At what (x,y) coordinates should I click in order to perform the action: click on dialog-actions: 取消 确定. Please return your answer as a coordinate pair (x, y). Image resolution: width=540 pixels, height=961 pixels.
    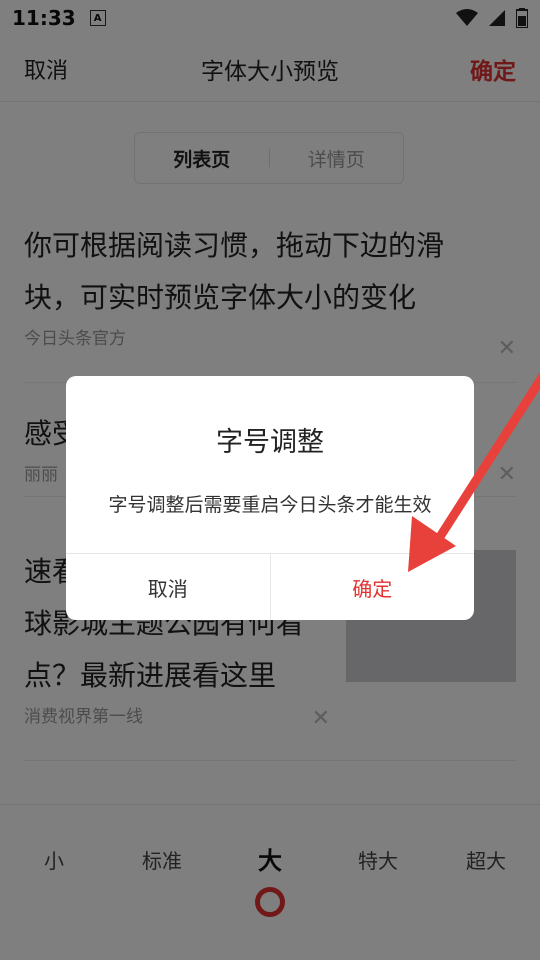
    Looking at the image, I should click on (270, 586).